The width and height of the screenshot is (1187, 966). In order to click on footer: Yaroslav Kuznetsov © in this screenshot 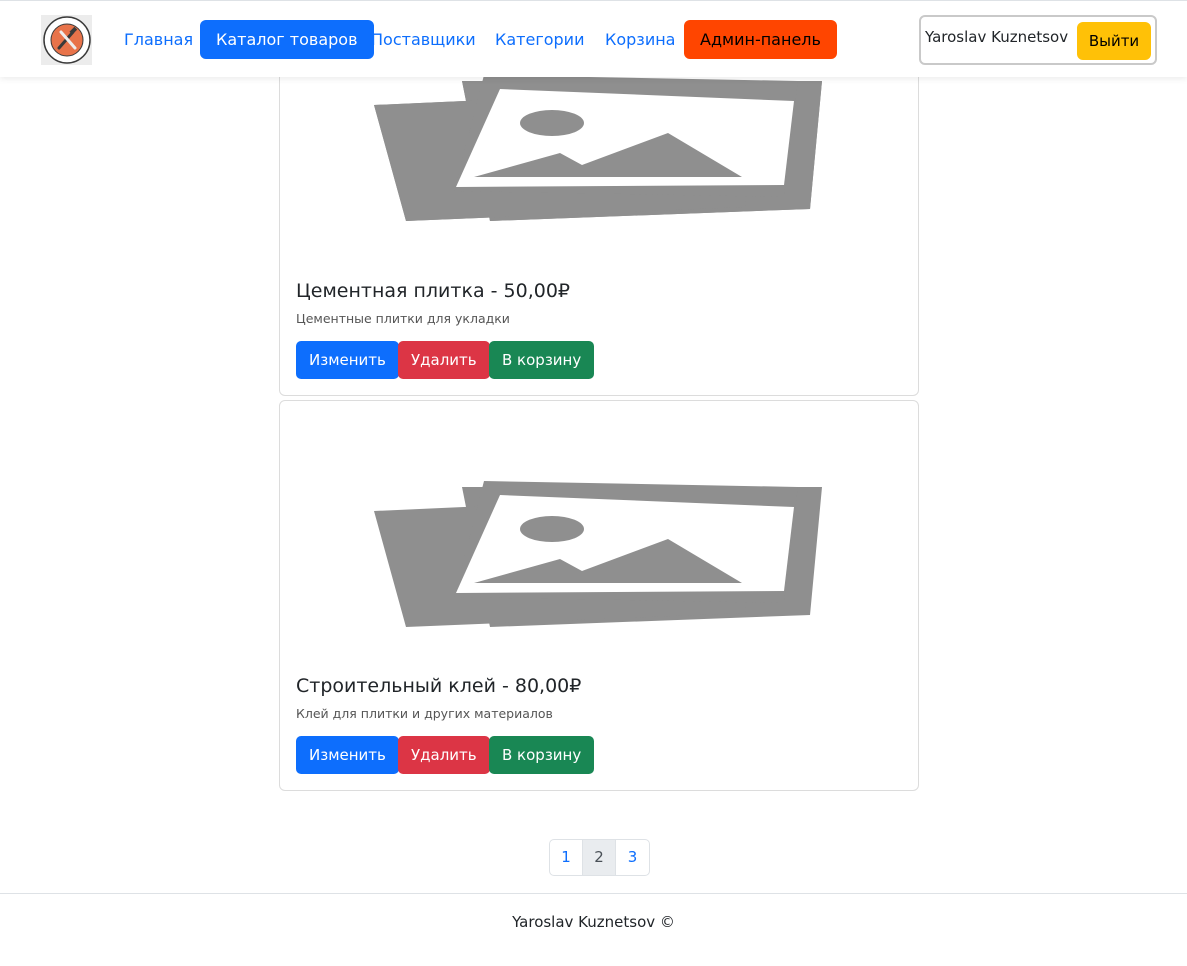, I will do `click(593, 929)`.